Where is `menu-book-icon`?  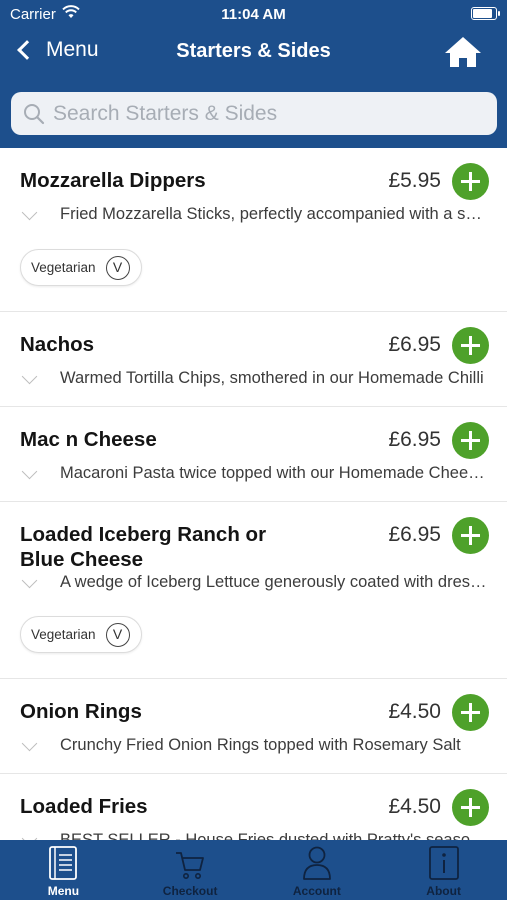 menu-book-icon is located at coordinates (63, 863).